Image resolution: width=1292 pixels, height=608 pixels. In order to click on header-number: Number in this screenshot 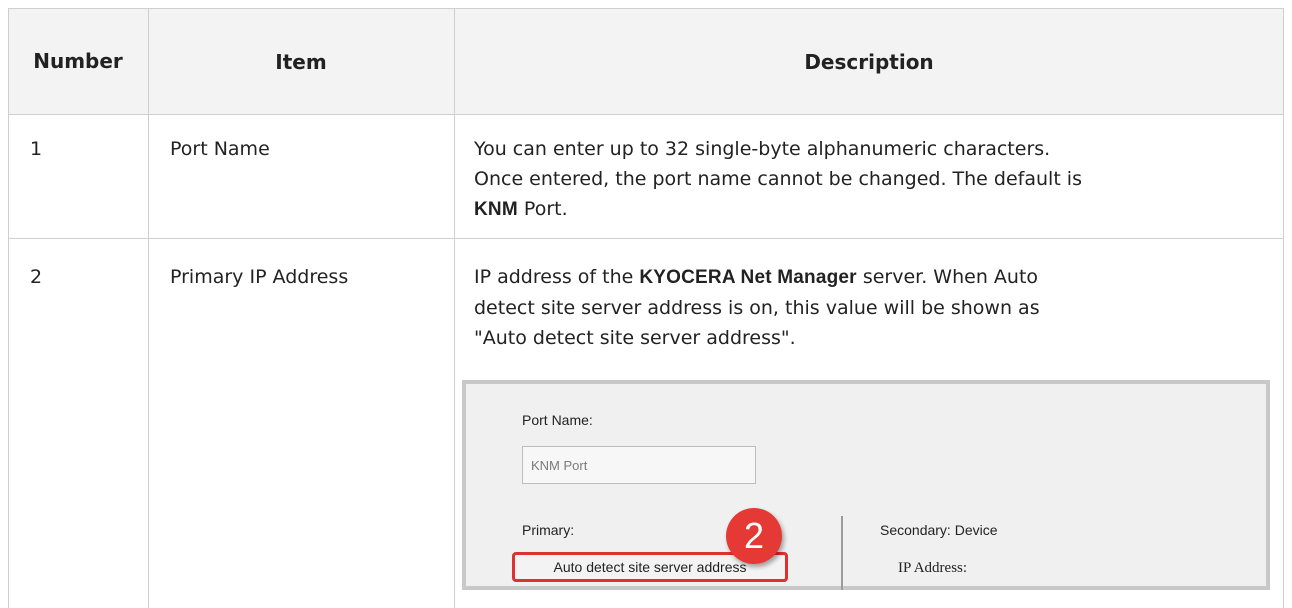, I will do `click(78, 61)`.